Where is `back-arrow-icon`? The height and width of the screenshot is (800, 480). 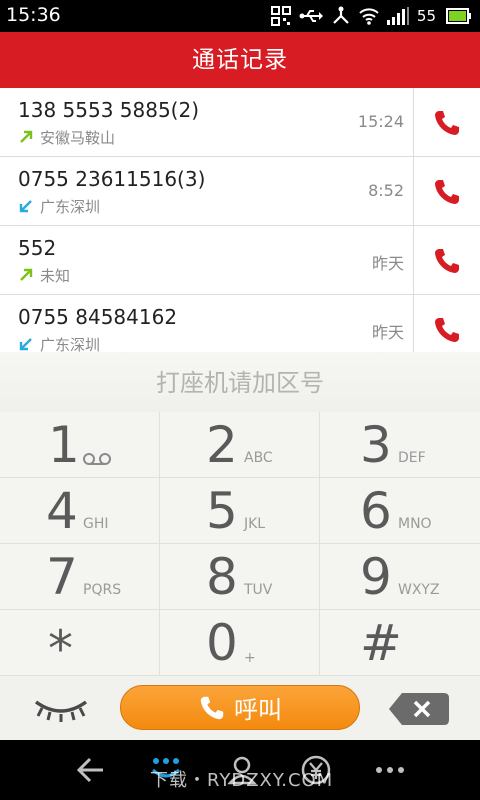
back-arrow-icon is located at coordinates (89, 770).